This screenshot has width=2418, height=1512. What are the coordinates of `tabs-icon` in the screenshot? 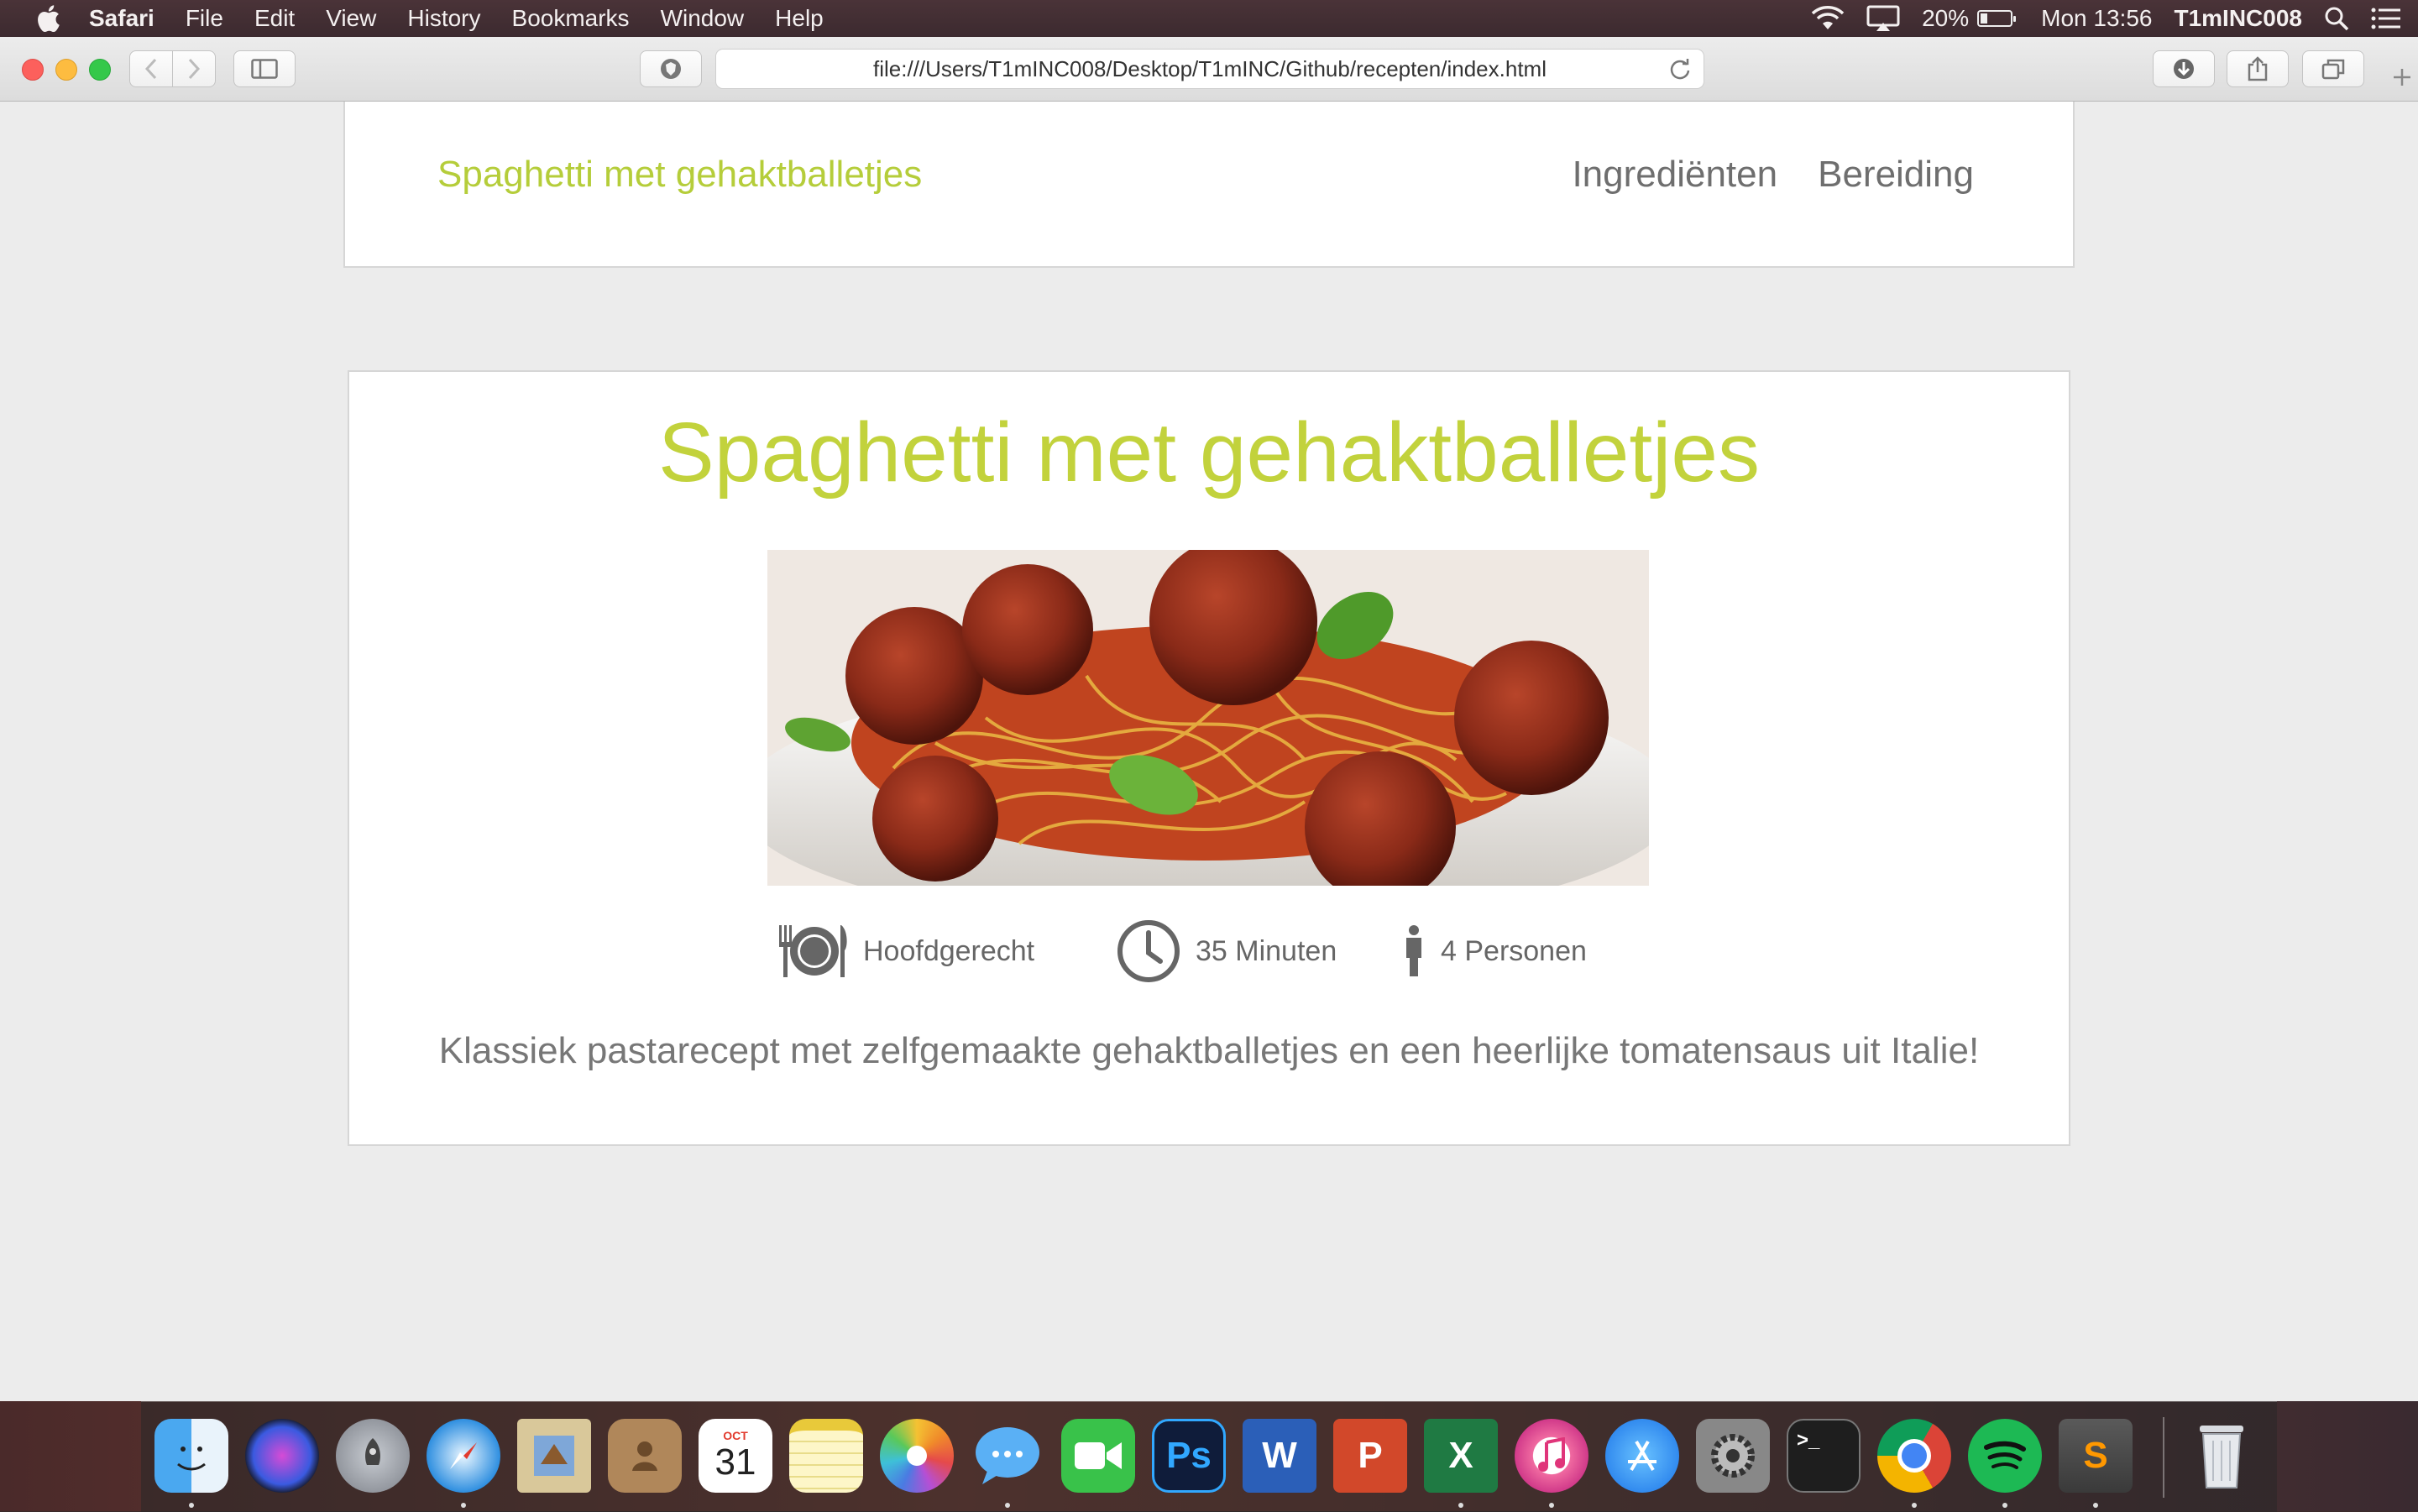 It's located at (2333, 69).